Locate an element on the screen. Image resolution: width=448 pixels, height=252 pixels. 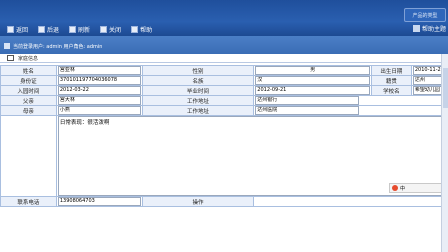
id-card-label: 身份证 is located at coordinates (28, 80).